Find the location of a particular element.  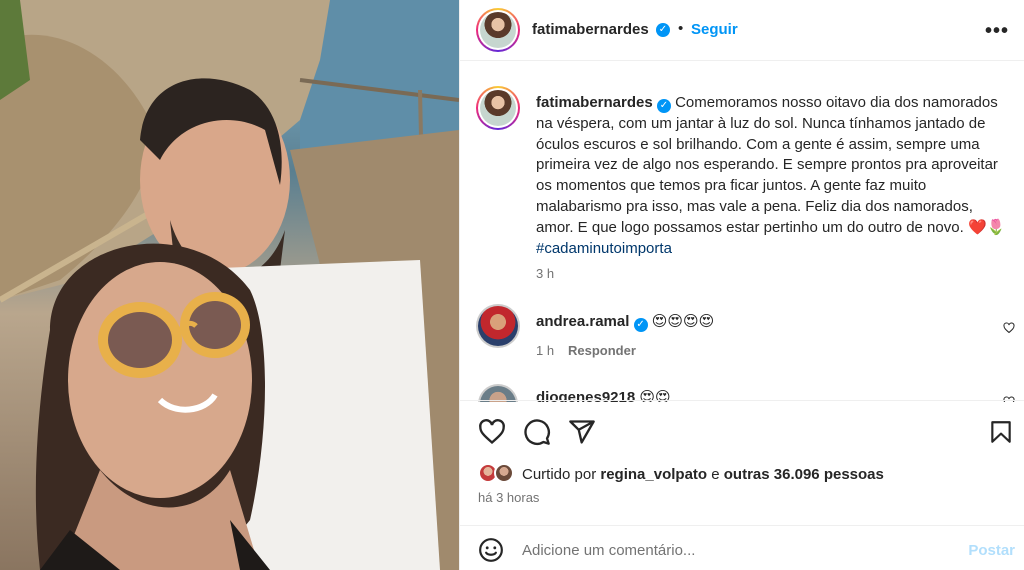

caption-author-avatar is located at coordinates (498, 108).